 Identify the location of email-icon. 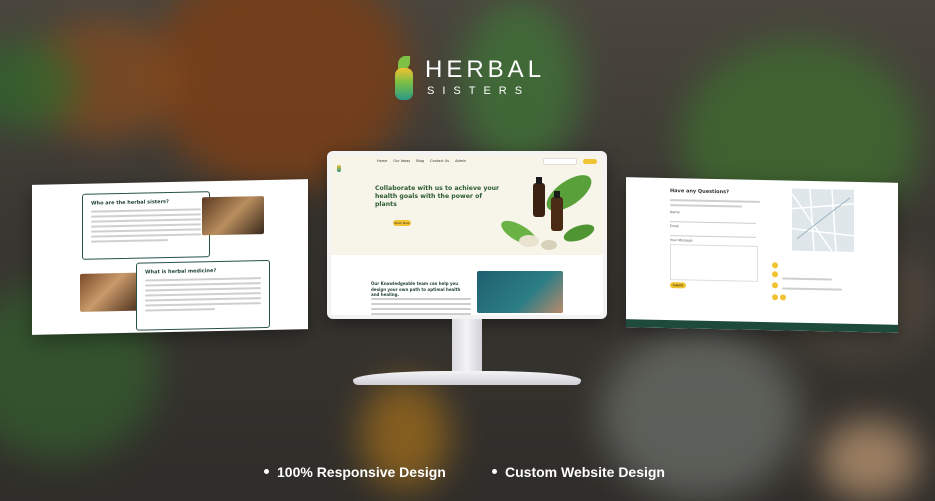
(775, 285).